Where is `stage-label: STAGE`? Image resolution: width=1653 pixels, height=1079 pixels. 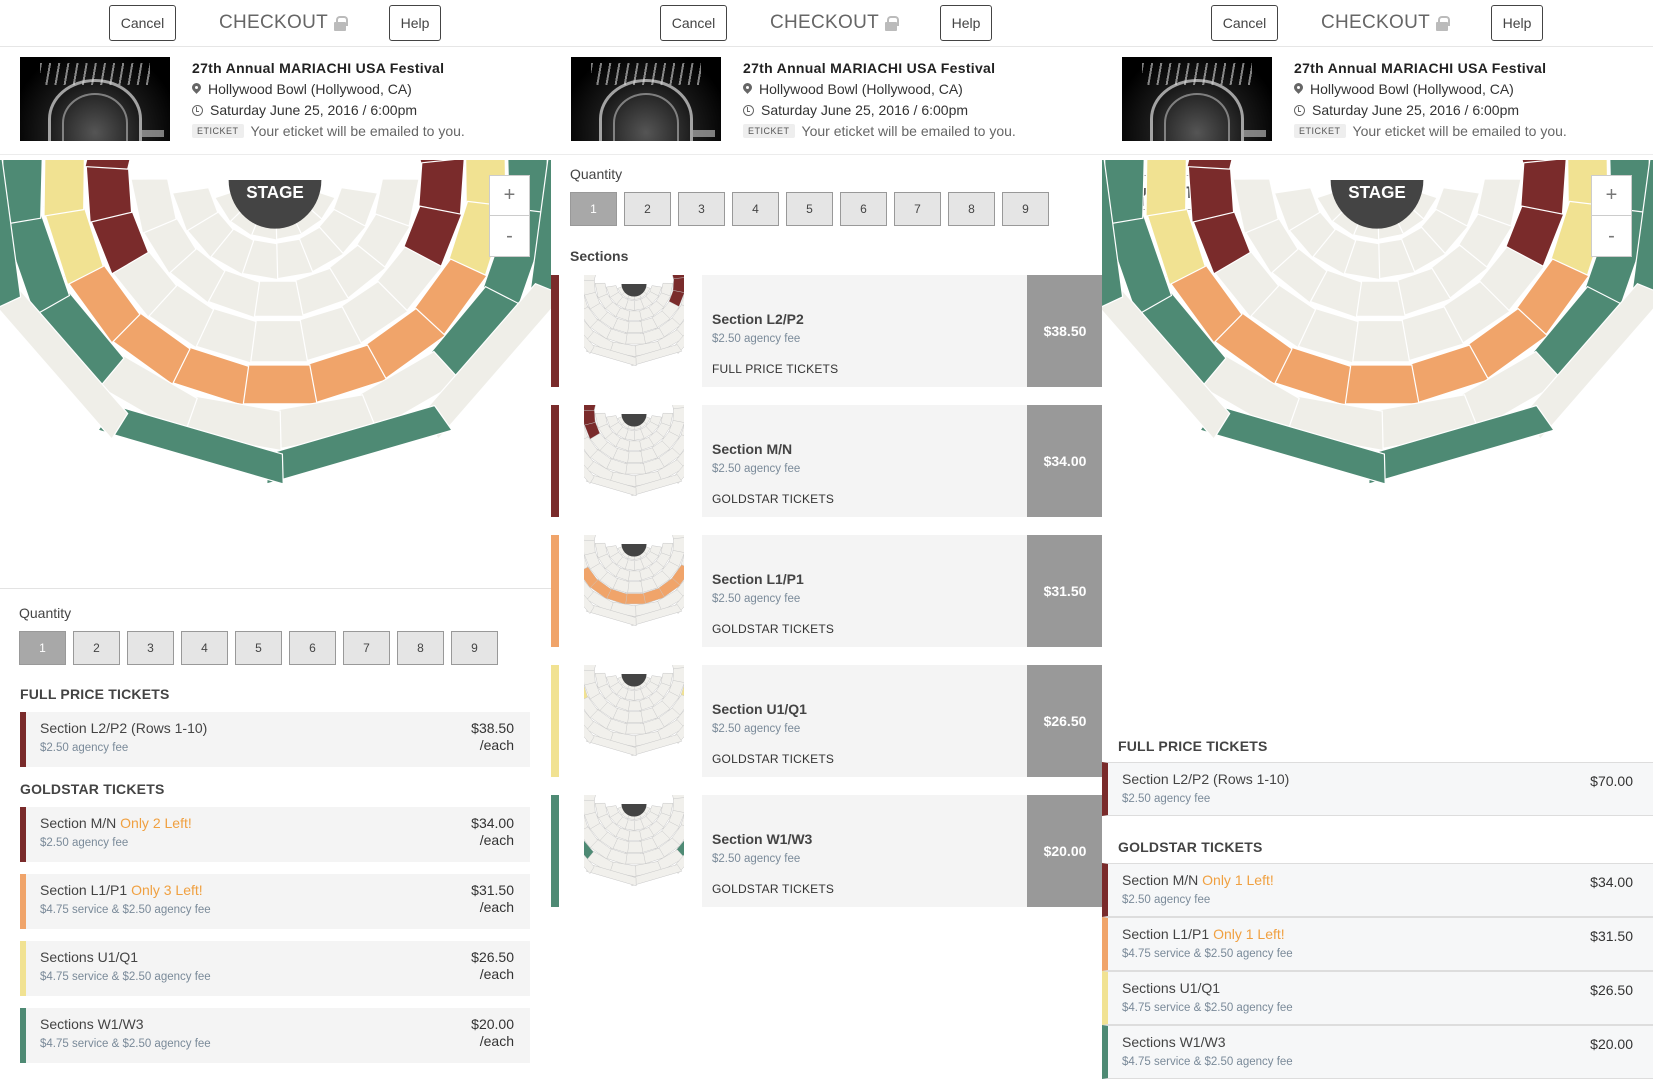
stage-label: STAGE is located at coordinates (1377, 192).